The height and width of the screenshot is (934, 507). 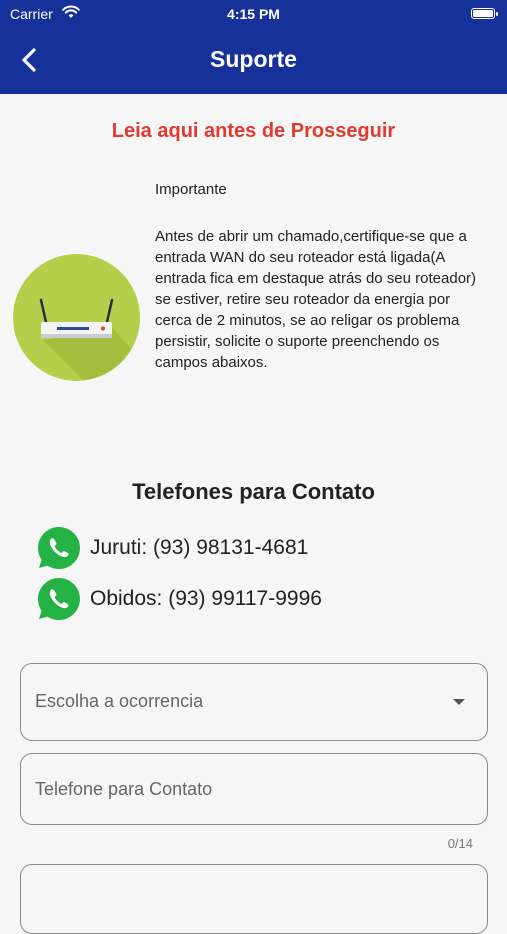 I want to click on phone-char-counter: 0/14, so click(x=460, y=843).